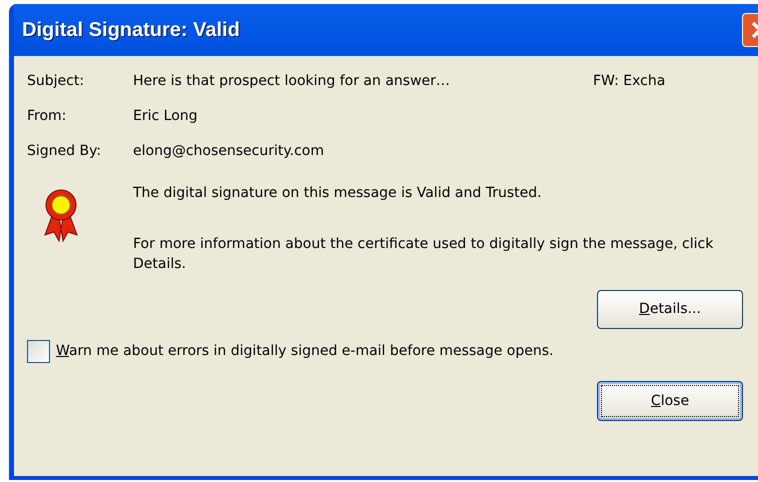  Describe the element at coordinates (64, 151) in the screenshot. I see `field-label: Signed By:` at that location.